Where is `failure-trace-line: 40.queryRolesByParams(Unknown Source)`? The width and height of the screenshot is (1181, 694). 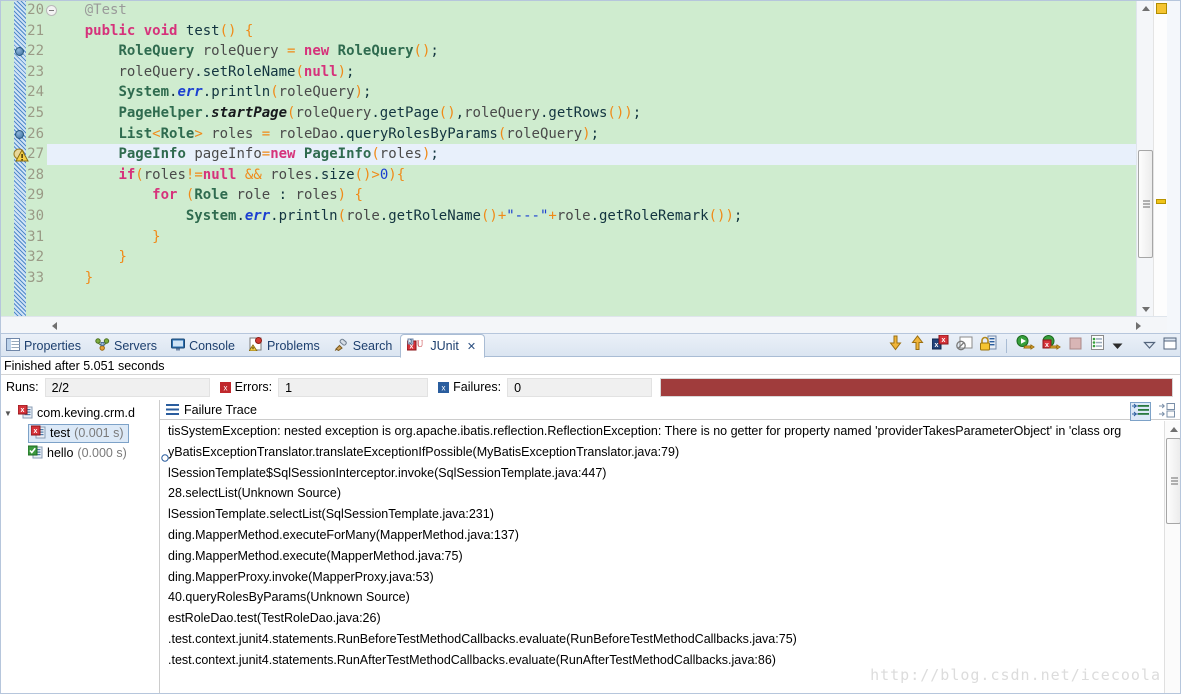
failure-trace-line: 40.queryRolesByParams(Unknown Source) is located at coordinates (662, 597).